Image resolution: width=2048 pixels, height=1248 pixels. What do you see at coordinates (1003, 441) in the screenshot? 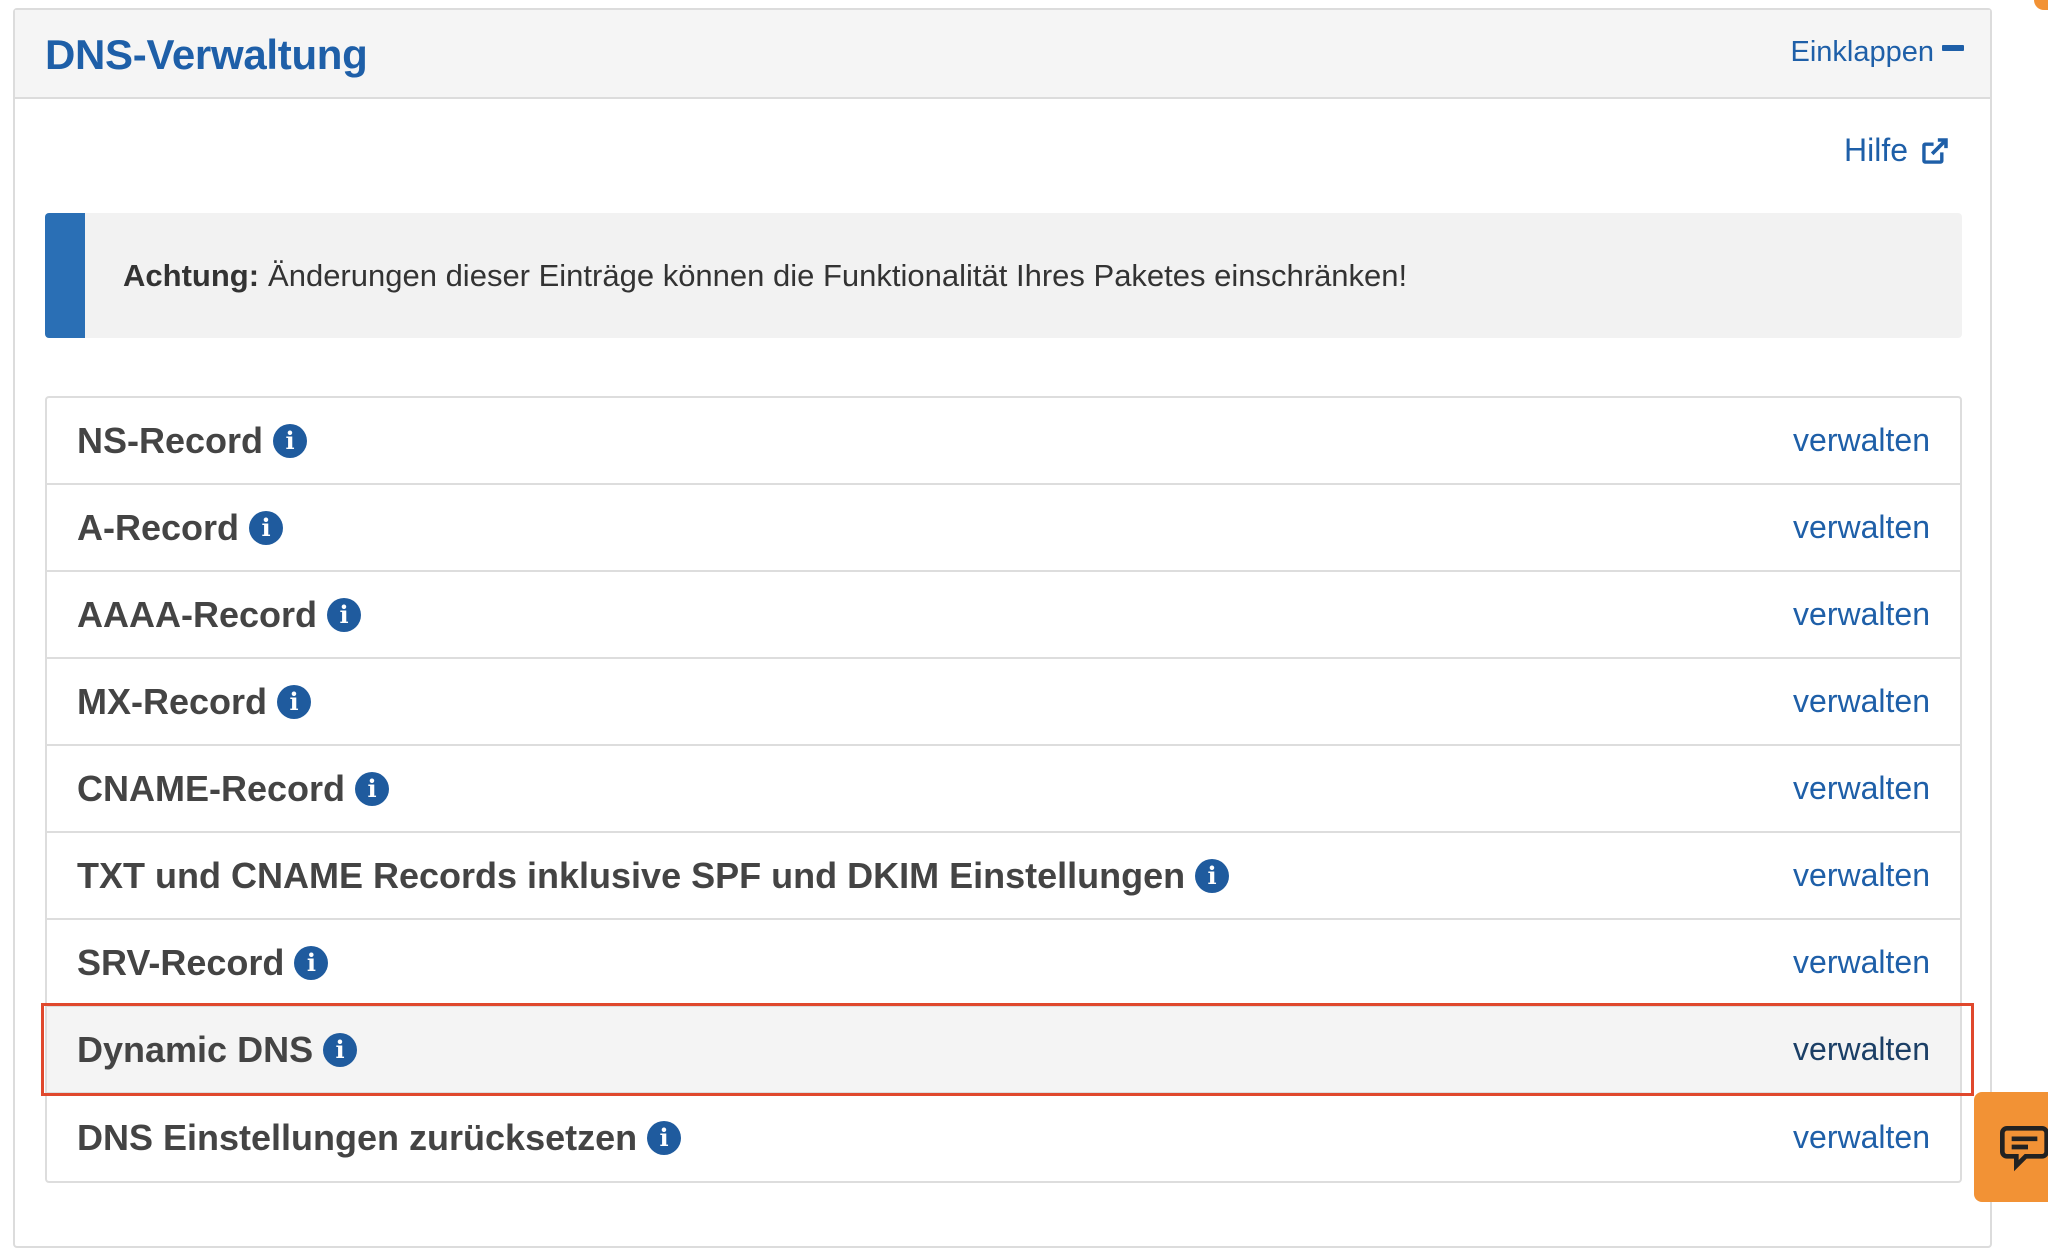
I see `list-item-ns-record: NS-Record i verwalten` at bounding box center [1003, 441].